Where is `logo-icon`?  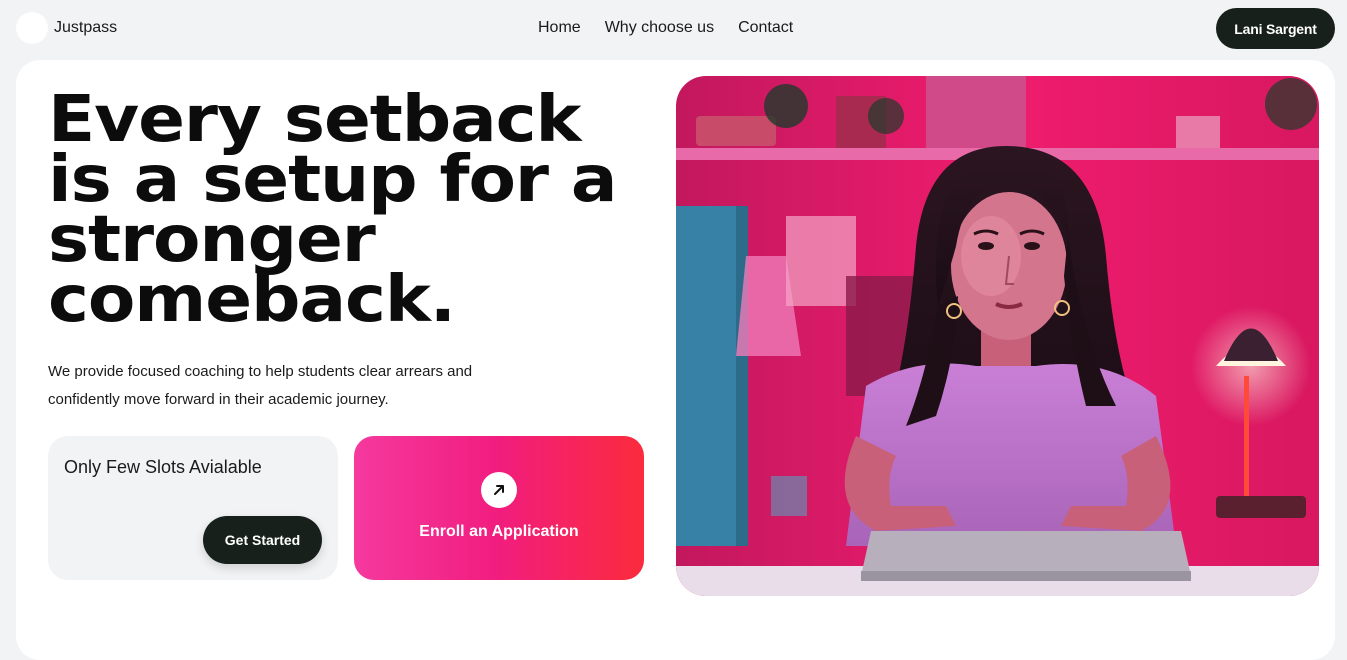
logo-icon is located at coordinates (32, 28).